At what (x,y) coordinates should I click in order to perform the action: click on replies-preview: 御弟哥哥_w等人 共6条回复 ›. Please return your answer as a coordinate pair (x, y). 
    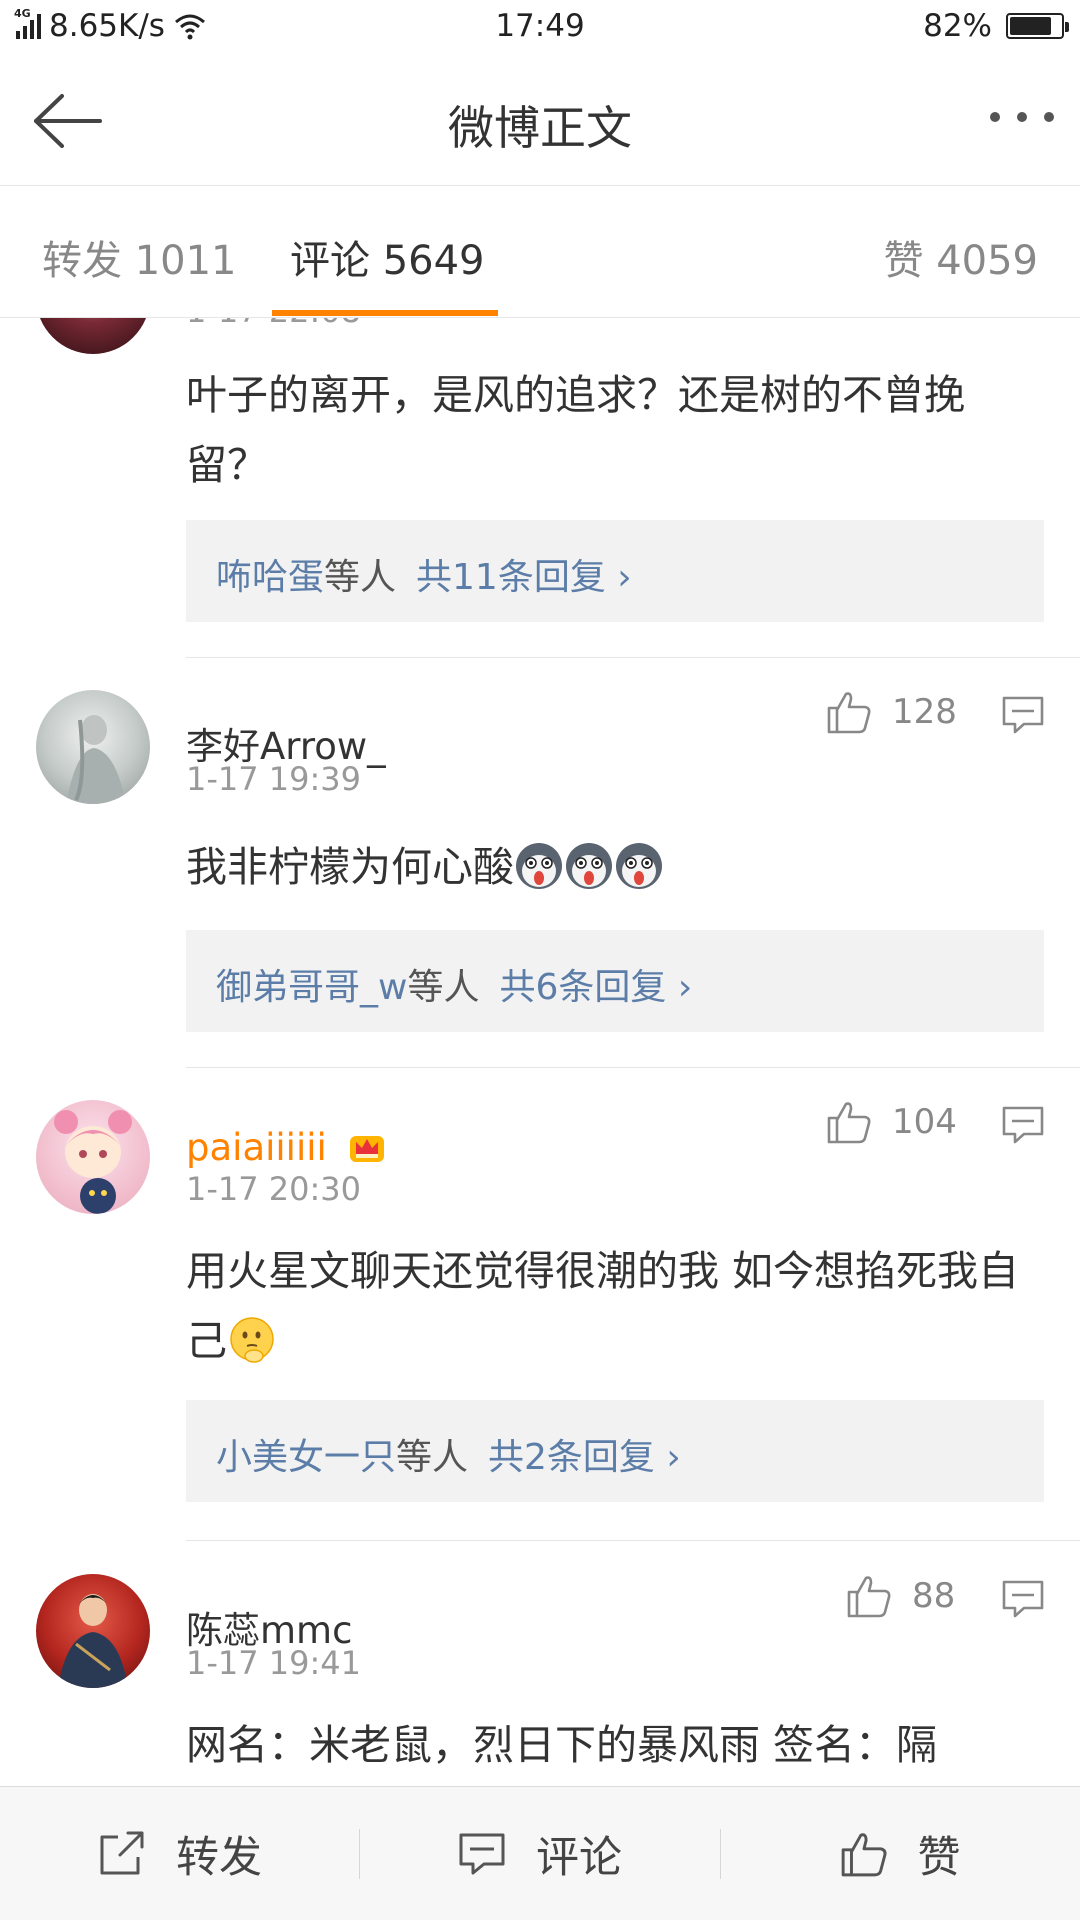
    Looking at the image, I should click on (615, 981).